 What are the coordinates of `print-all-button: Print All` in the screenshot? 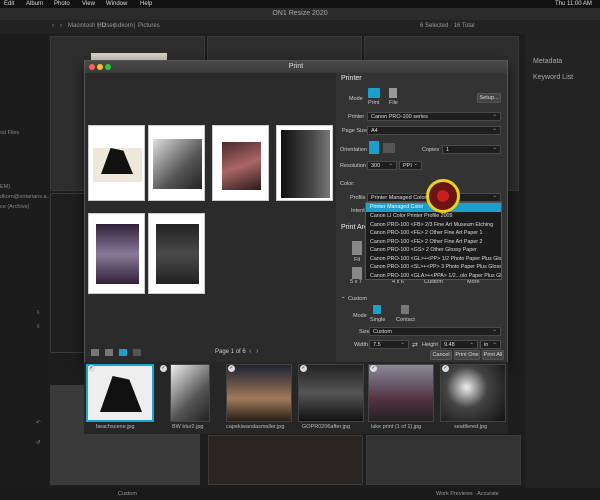 It's located at (493, 355).